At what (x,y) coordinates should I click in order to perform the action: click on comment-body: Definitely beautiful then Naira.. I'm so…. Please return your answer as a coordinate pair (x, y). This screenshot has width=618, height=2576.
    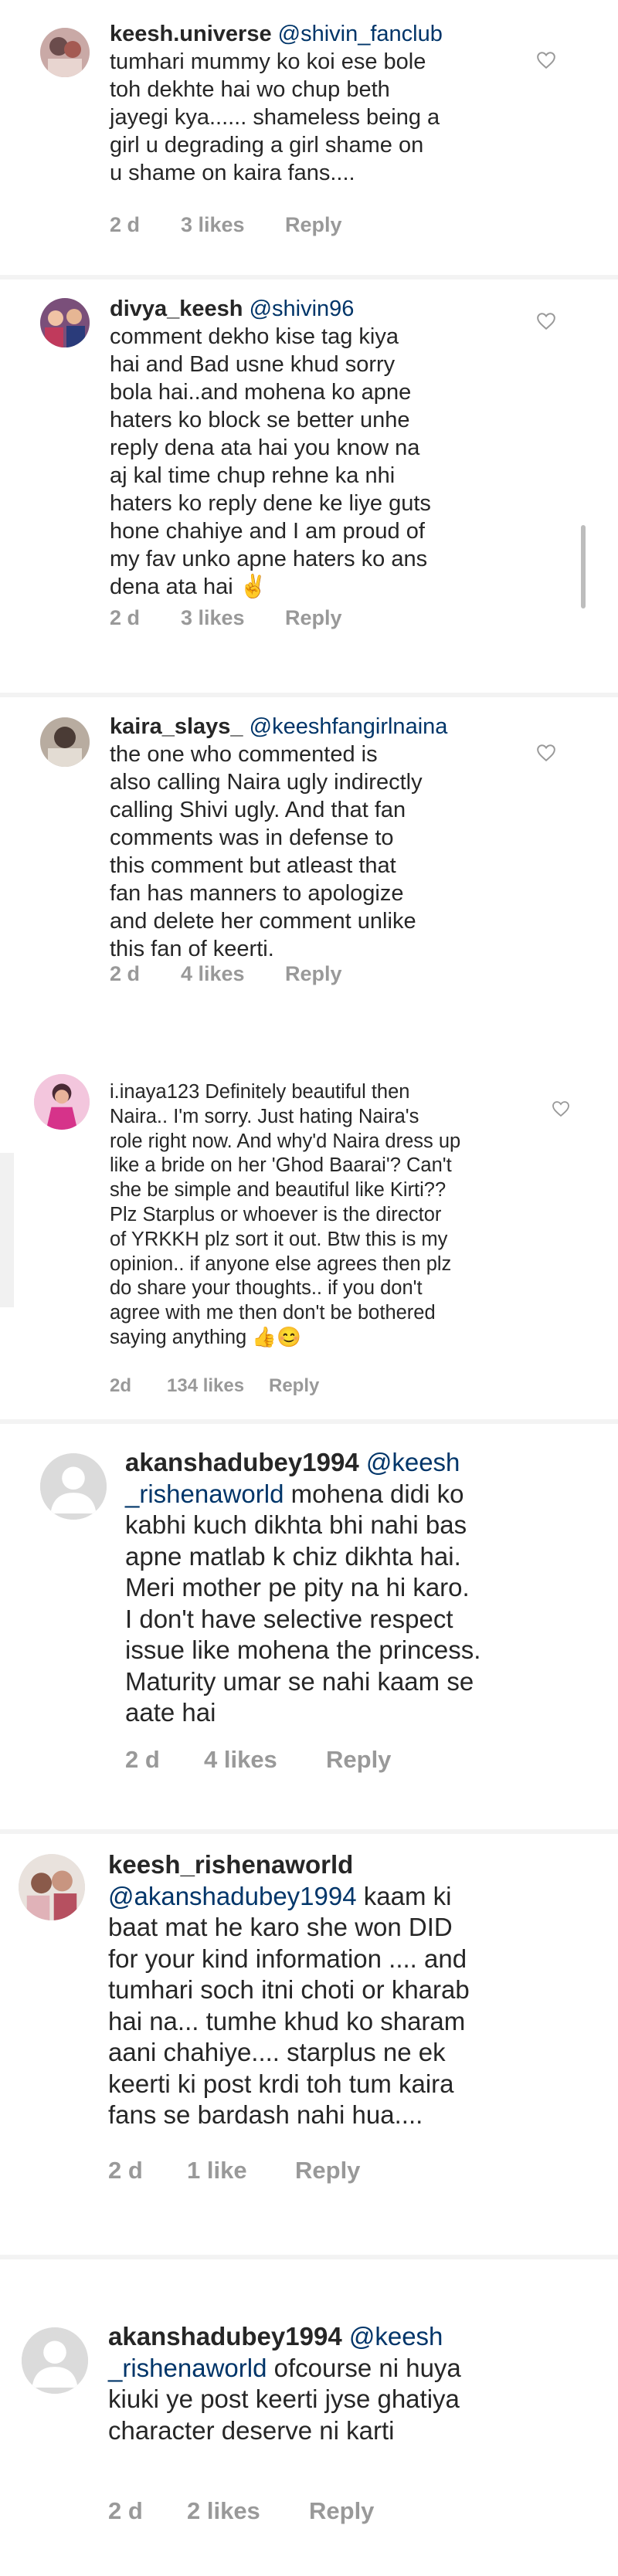
    Looking at the image, I should click on (285, 1214).